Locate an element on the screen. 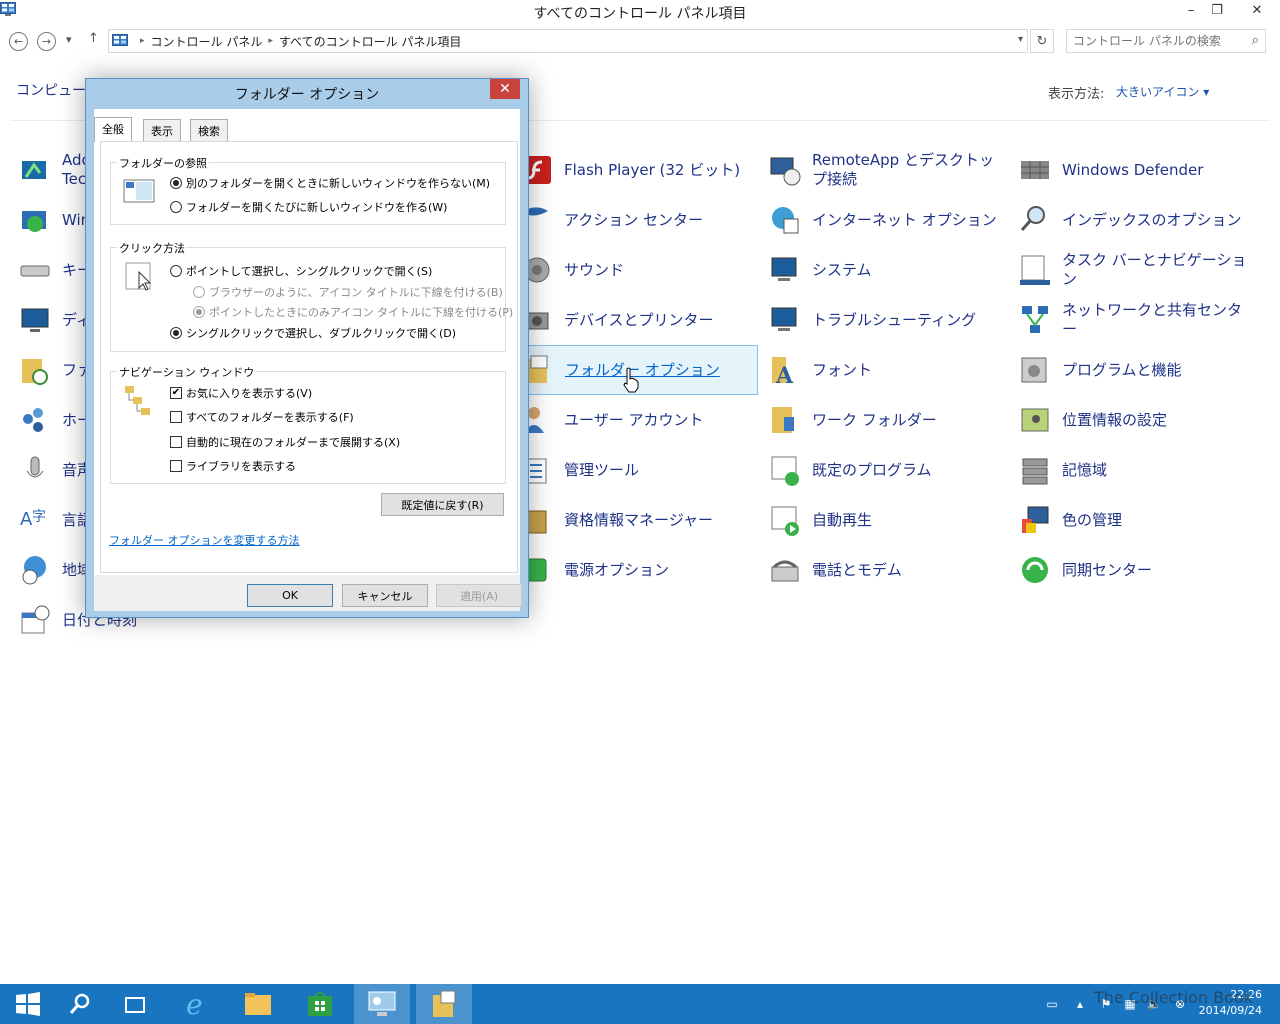 This screenshot has width=1280, height=1024. control-panel-taskbar-button is located at coordinates (382, 1004).